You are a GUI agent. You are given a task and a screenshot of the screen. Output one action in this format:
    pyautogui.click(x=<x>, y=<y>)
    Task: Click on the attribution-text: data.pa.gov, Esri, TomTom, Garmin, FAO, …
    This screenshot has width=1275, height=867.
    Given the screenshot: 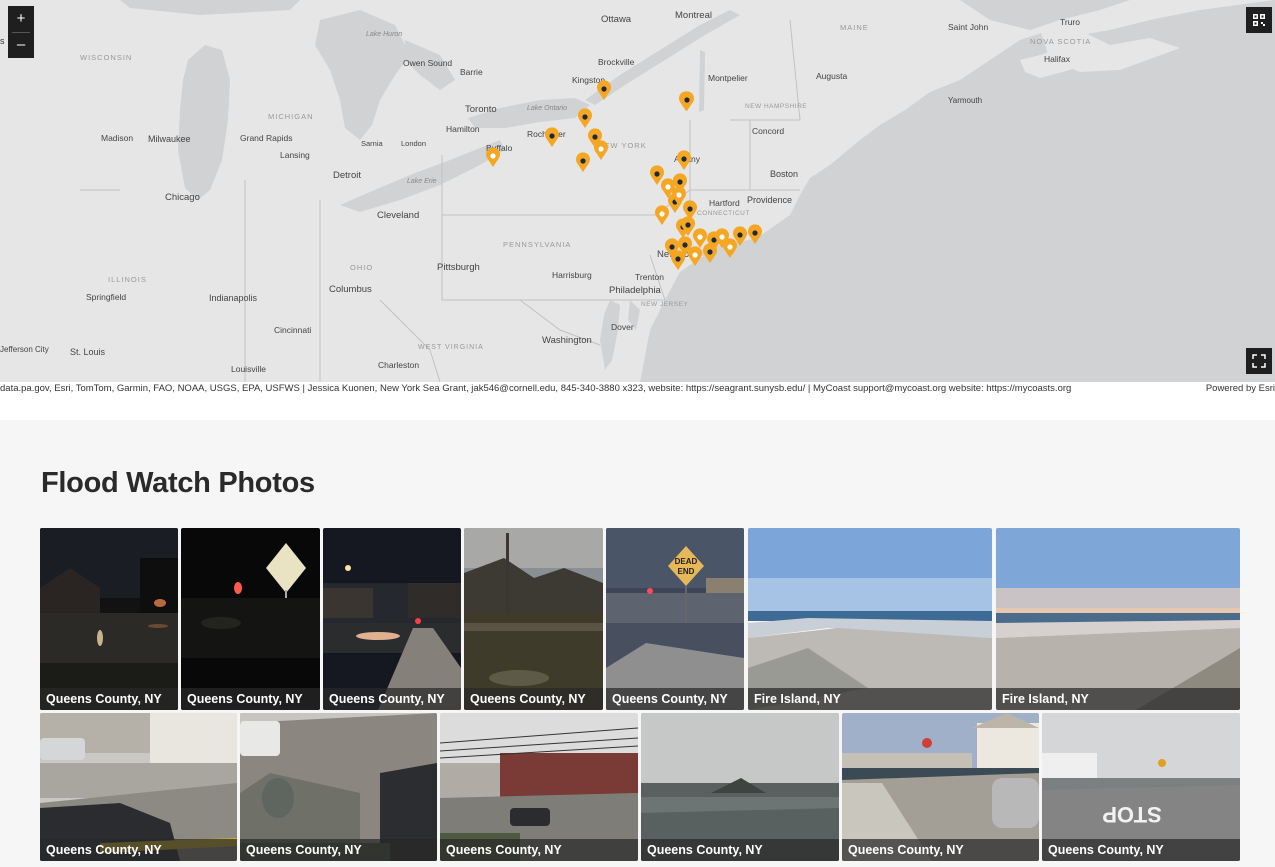 What is the action you would take?
    pyautogui.click(x=536, y=388)
    